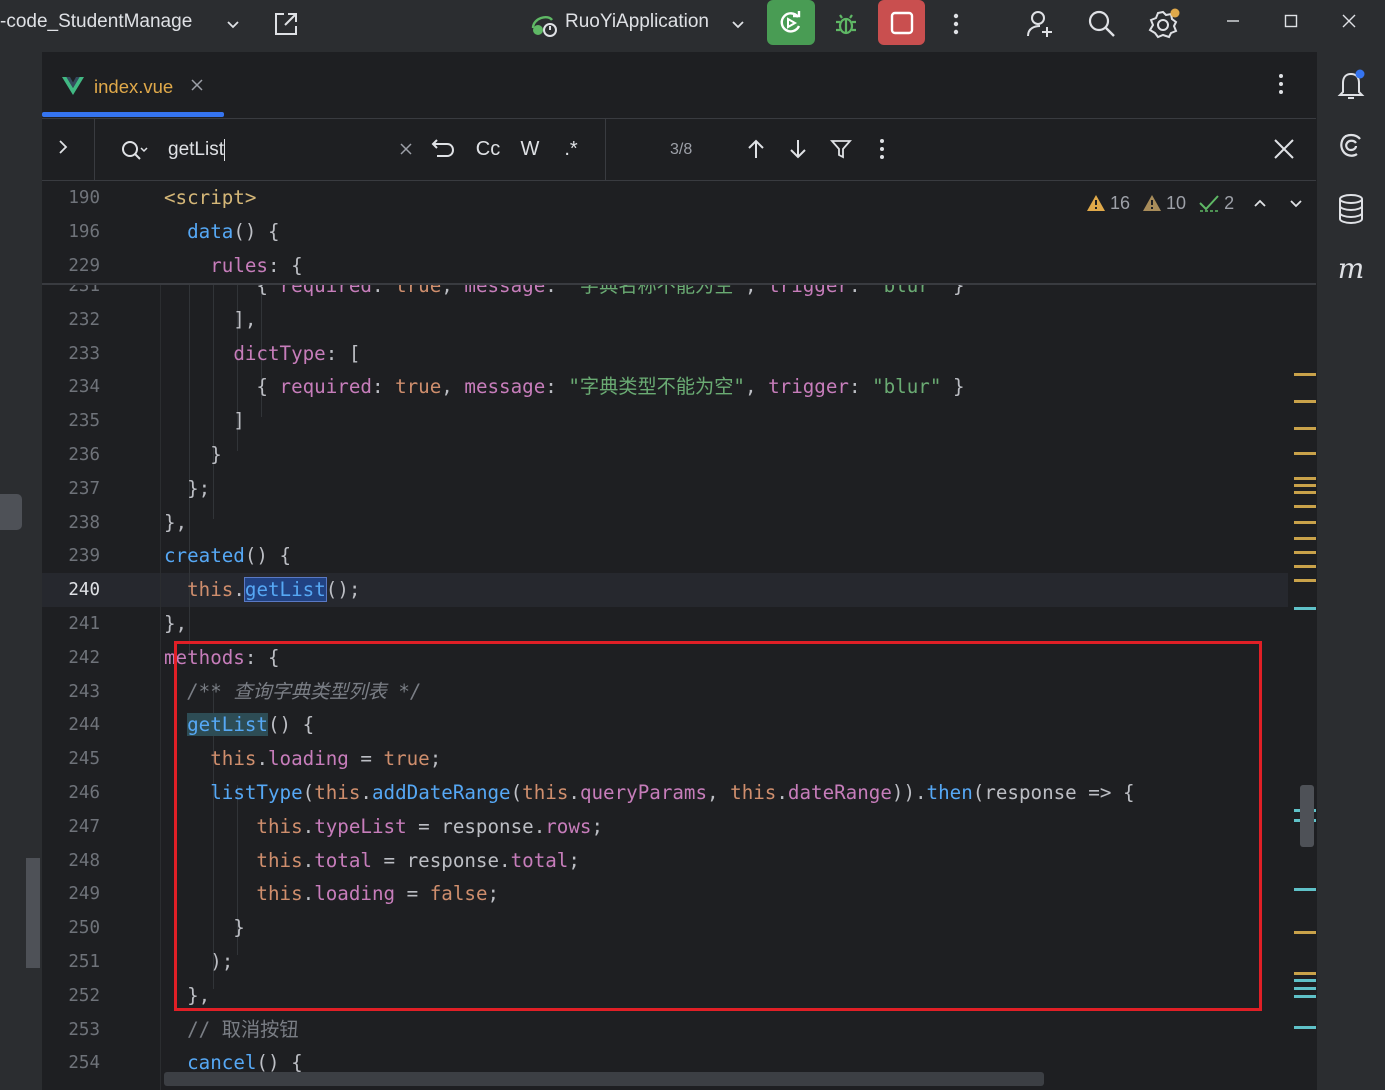 The height and width of the screenshot is (1090, 1385). I want to click on notifications-icon, so click(1351, 85).